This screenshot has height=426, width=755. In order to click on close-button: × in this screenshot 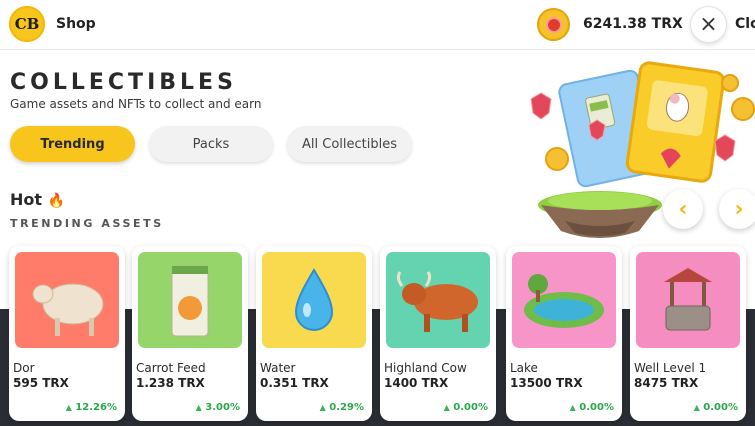, I will do `click(708, 24)`.